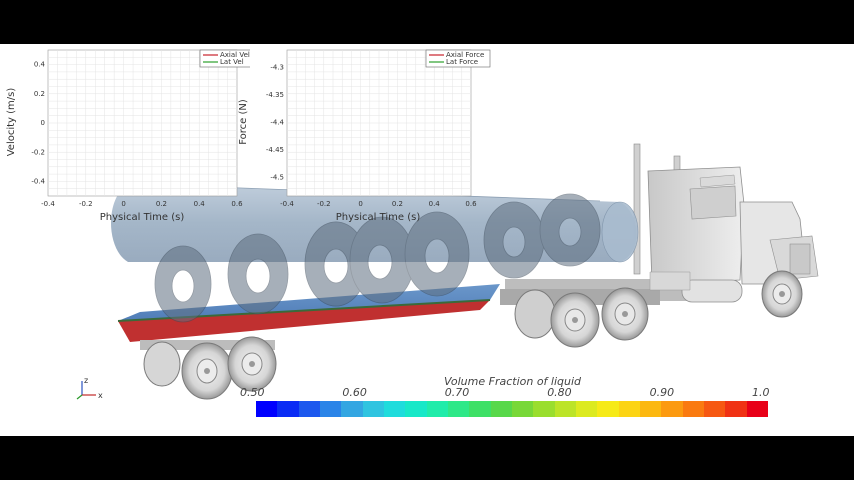 The width and height of the screenshot is (854, 480). What do you see at coordinates (243, 122) in the screenshot?
I see `force-ylabel: Force (N)` at bounding box center [243, 122].